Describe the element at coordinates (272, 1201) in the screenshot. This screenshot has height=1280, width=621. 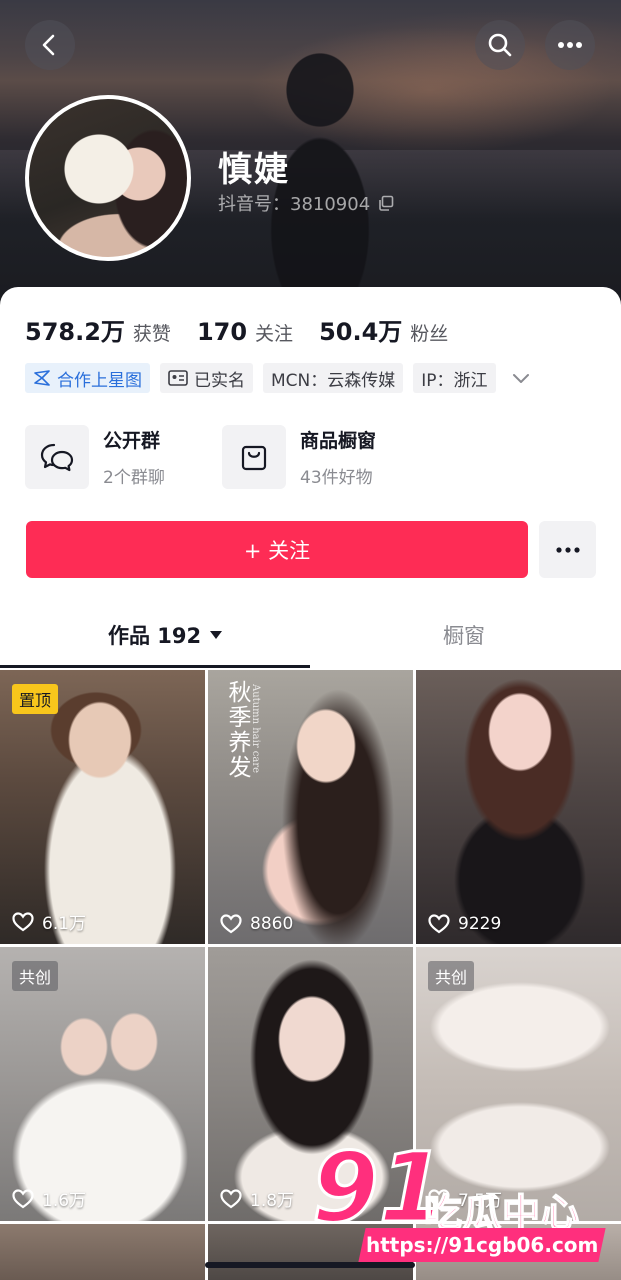
I see `like-count-text: 1.8万` at that location.